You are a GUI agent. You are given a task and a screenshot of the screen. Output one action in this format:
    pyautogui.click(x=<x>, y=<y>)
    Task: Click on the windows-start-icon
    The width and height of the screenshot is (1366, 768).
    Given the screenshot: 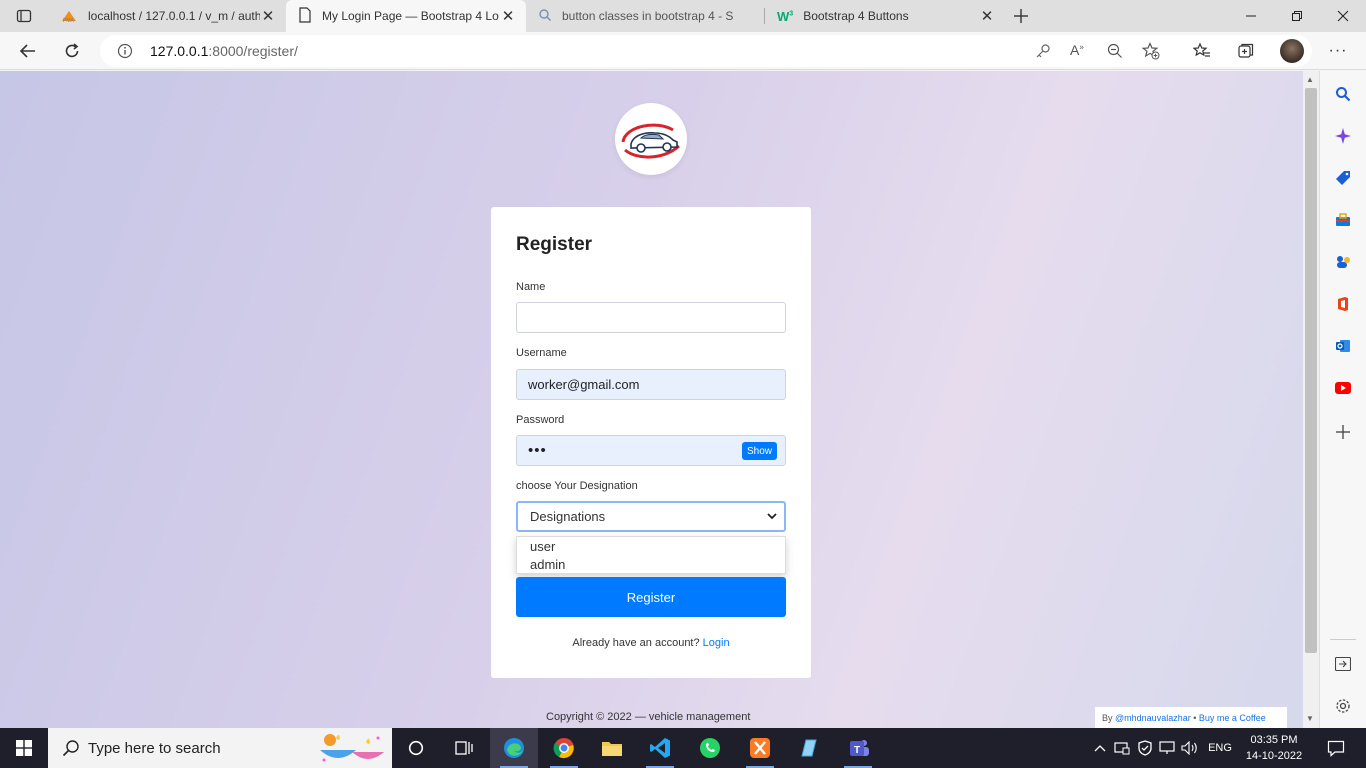 What is the action you would take?
    pyautogui.click(x=24, y=748)
    